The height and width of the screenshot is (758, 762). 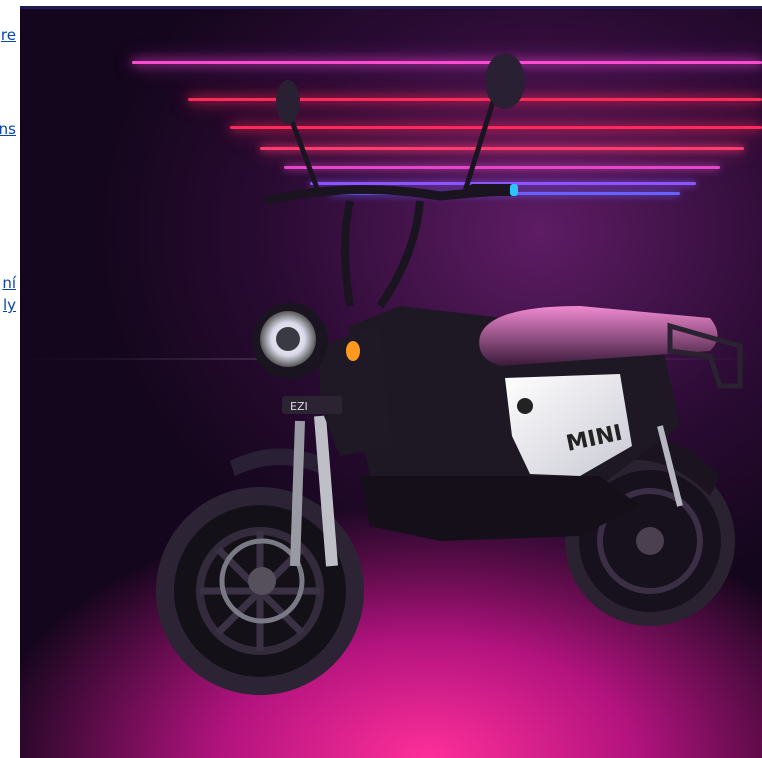 I want to click on headlight, so click(x=290, y=341).